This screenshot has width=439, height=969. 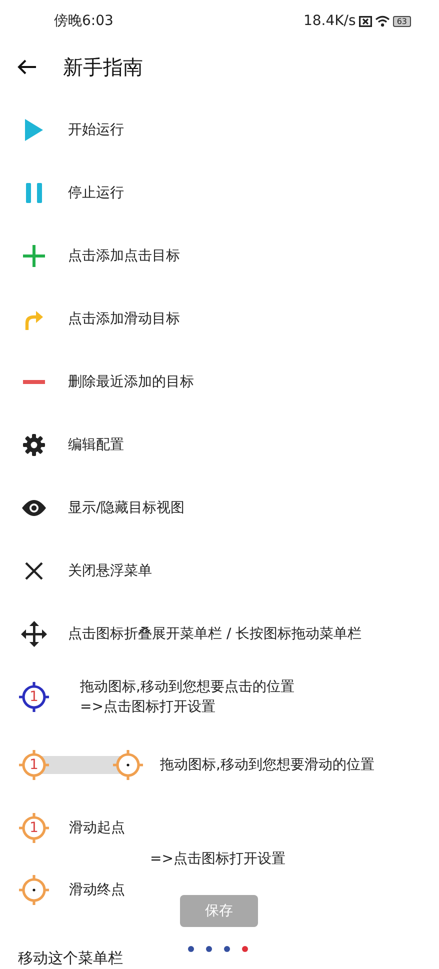 What do you see at coordinates (401, 21) in the screenshot?
I see `battery-indicator: 63` at bounding box center [401, 21].